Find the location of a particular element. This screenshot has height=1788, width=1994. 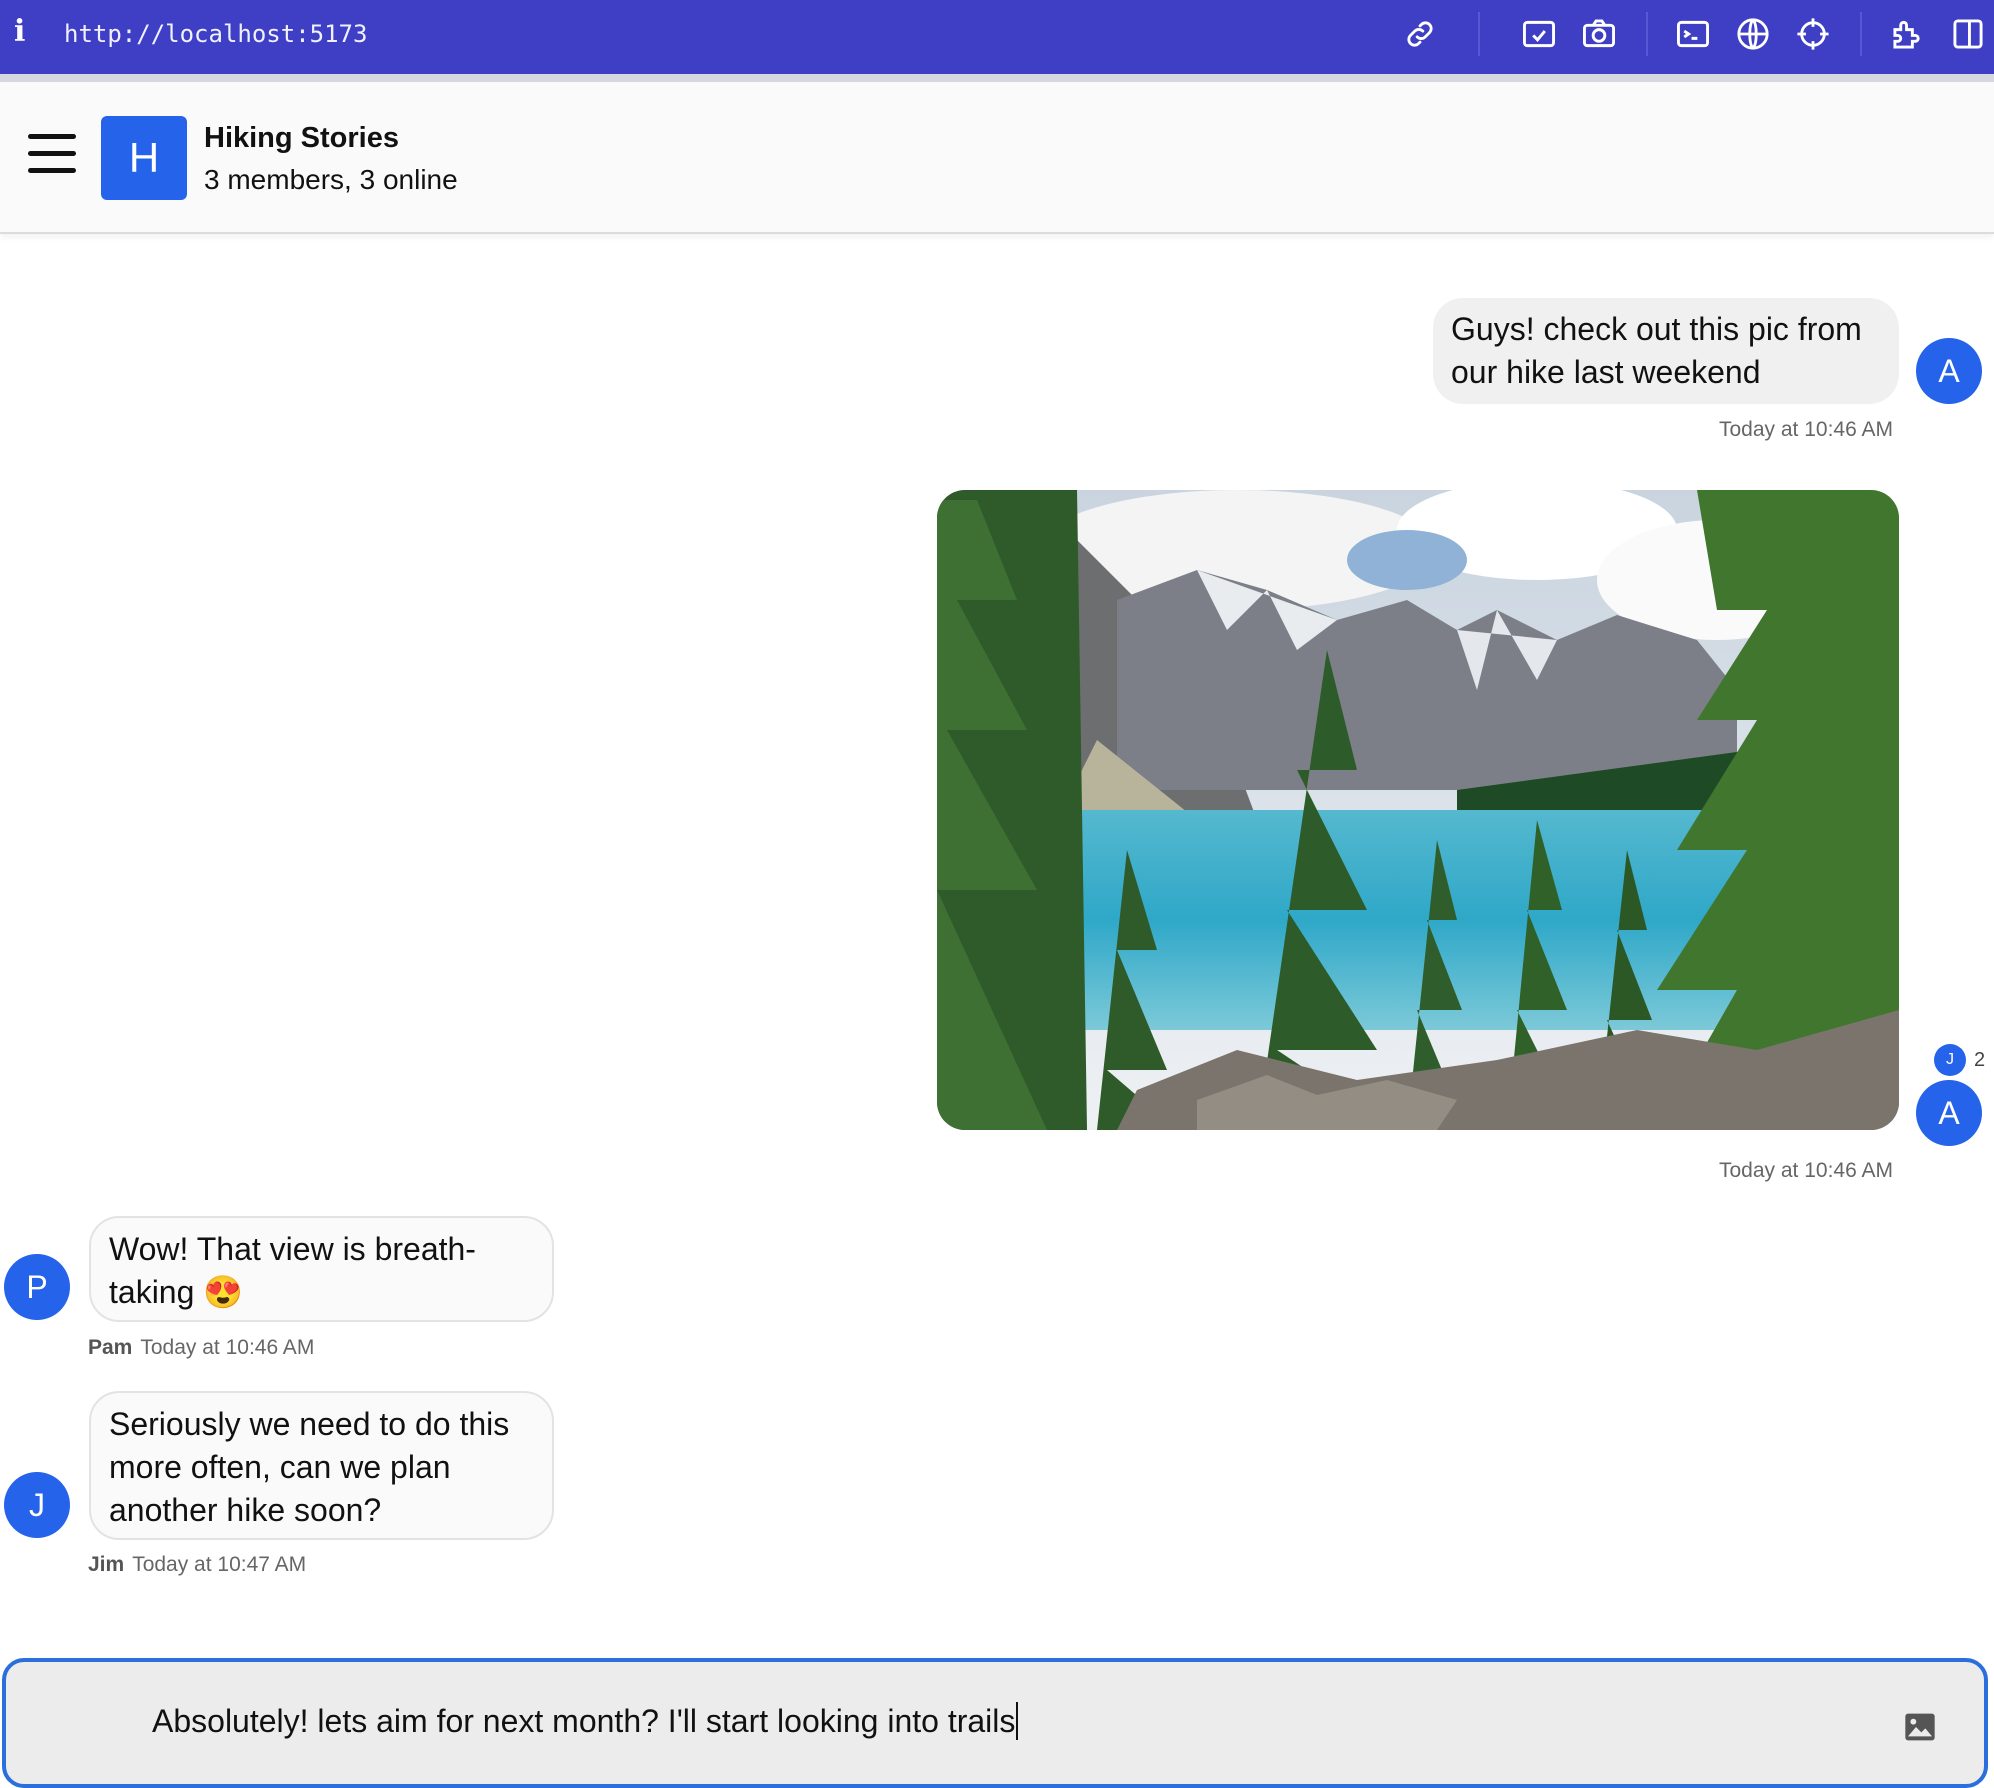

group-title: Hiking Stories is located at coordinates (301, 138).